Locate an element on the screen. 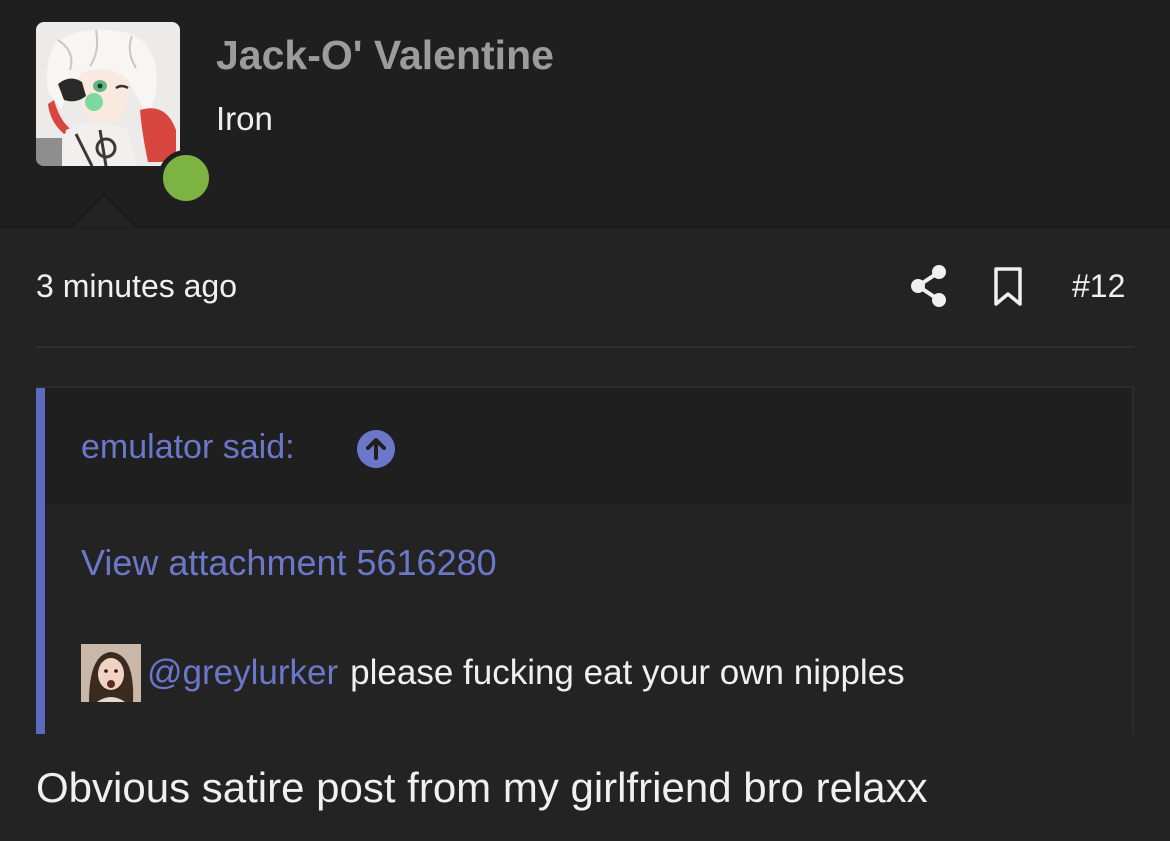 The image size is (1170, 841). online-status-indicator is located at coordinates (186, 178).